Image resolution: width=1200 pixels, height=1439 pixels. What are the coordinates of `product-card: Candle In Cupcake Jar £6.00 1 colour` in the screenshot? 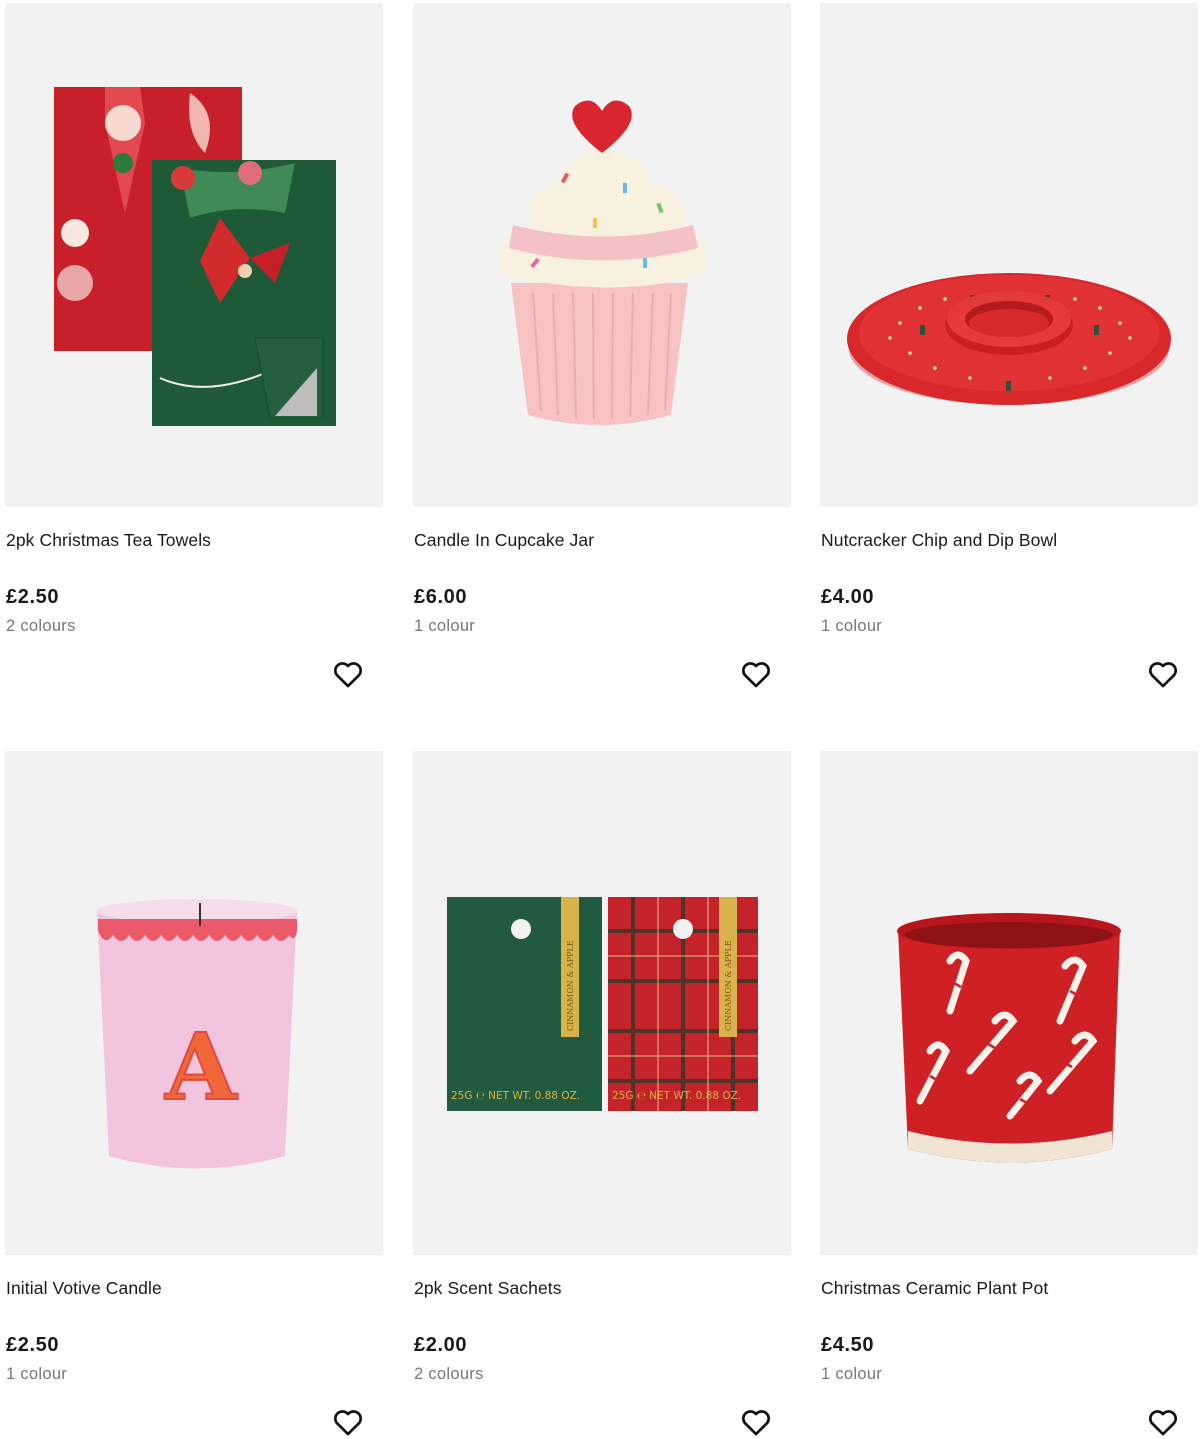 It's located at (602, 345).